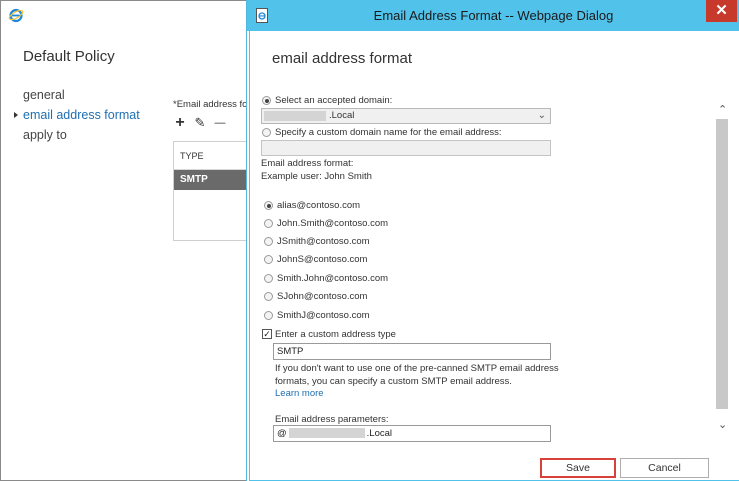  I want to click on custom-domain-radio, so click(266, 132).